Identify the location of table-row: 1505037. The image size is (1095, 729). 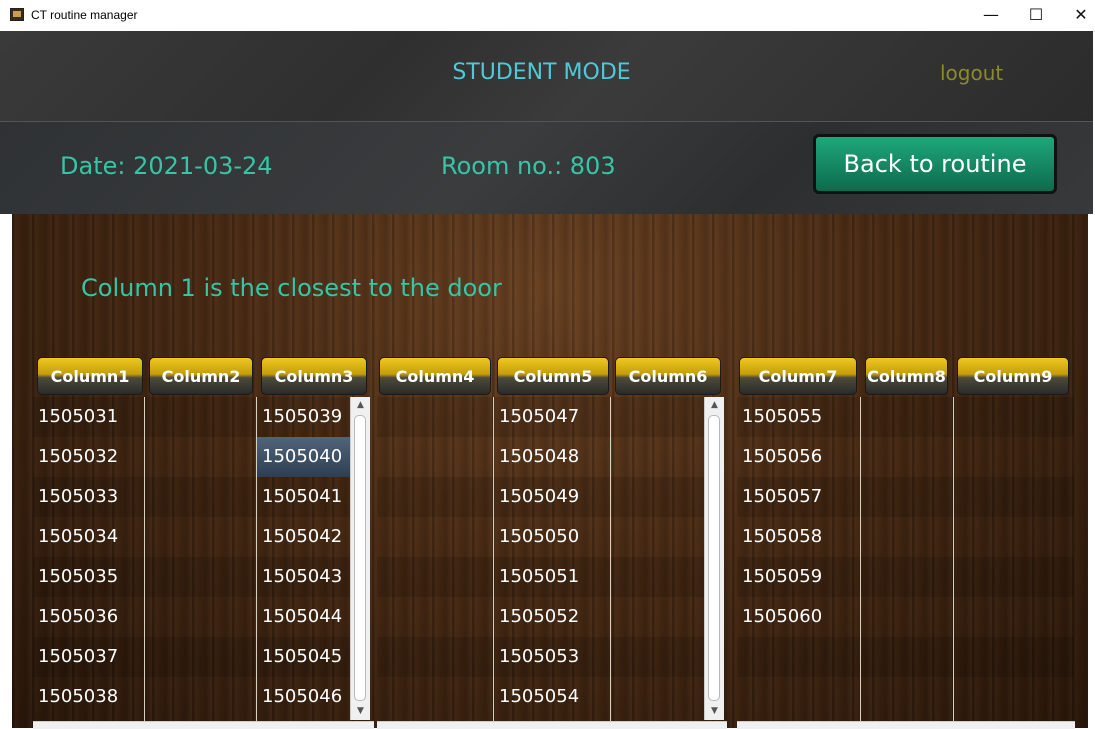
(88, 657).